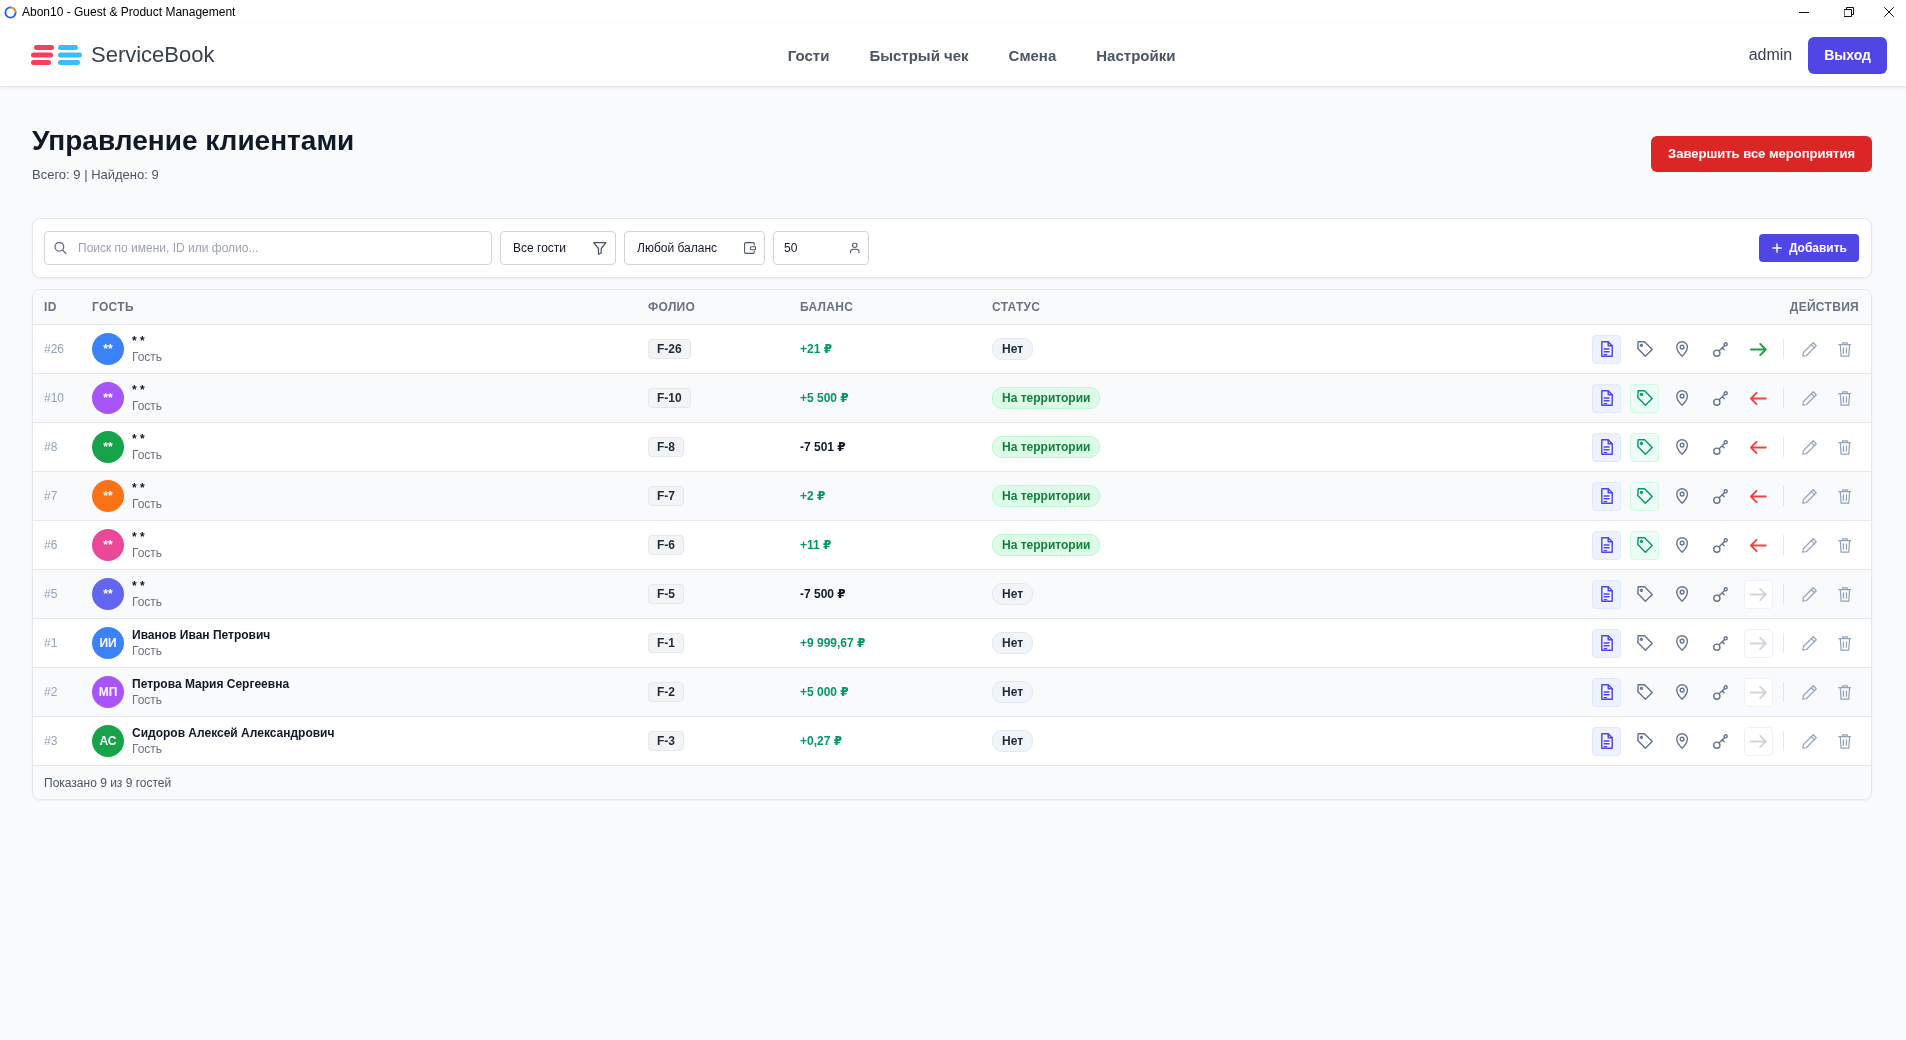  I want to click on add-button: Добавить, so click(1808, 248).